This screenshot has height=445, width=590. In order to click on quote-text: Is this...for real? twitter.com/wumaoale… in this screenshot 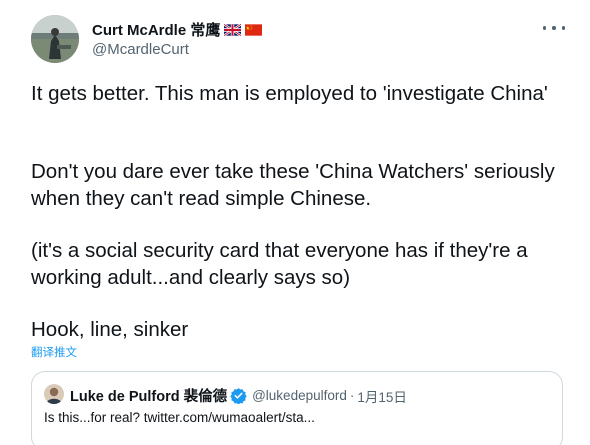, I will do `click(179, 417)`.